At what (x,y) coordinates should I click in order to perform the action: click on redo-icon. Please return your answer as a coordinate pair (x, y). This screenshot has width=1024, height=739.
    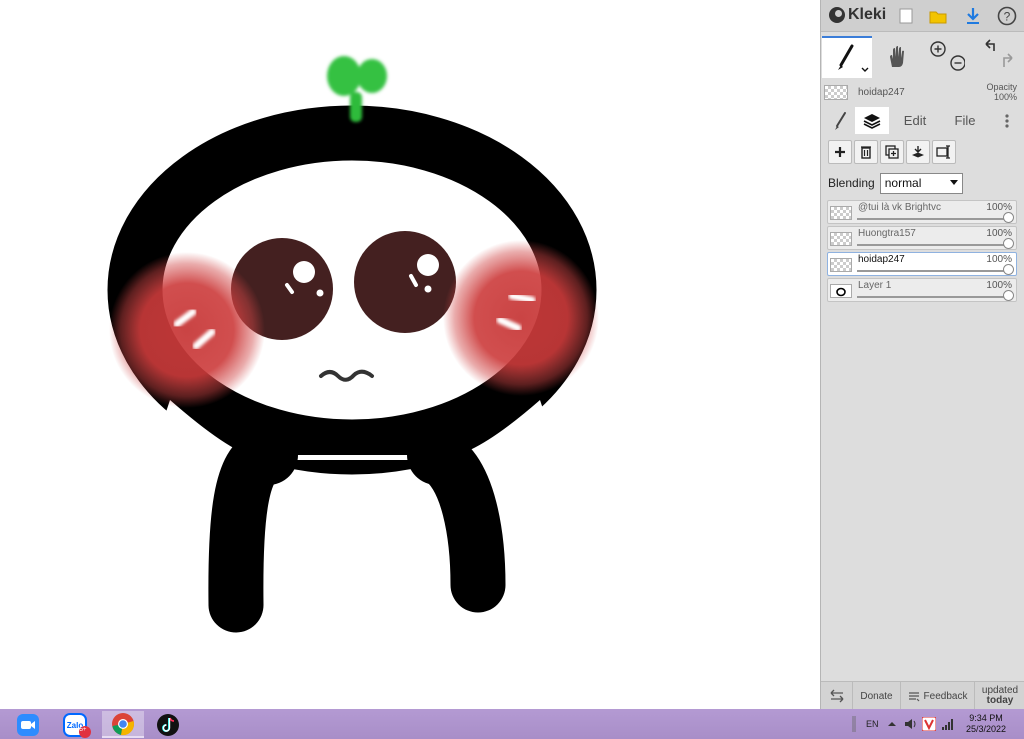
    Looking at the image, I should click on (1008, 60).